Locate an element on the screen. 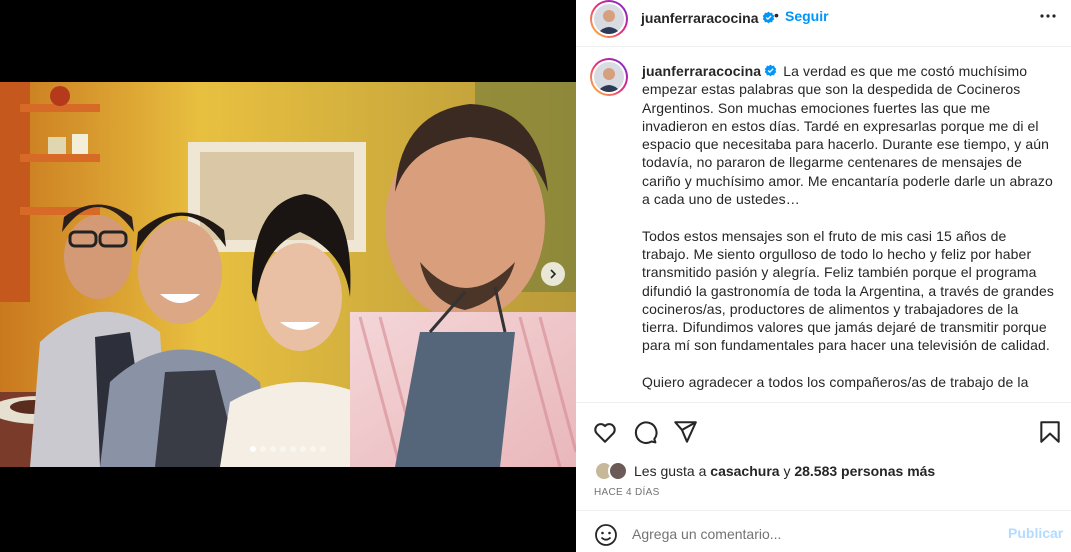 Image resolution: width=1071 pixels, height=552 pixels. post-header: juanferraracocina • Seguir is located at coordinates (823, 23).